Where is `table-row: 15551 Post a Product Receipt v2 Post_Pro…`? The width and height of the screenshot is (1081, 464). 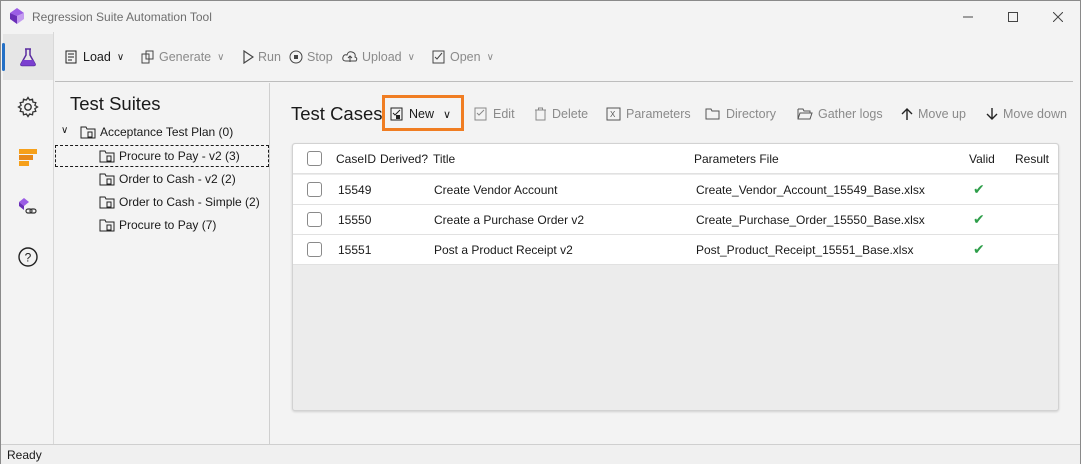
table-row: 15551 Post a Product Receipt v2 Post_Pro… is located at coordinates (675, 250).